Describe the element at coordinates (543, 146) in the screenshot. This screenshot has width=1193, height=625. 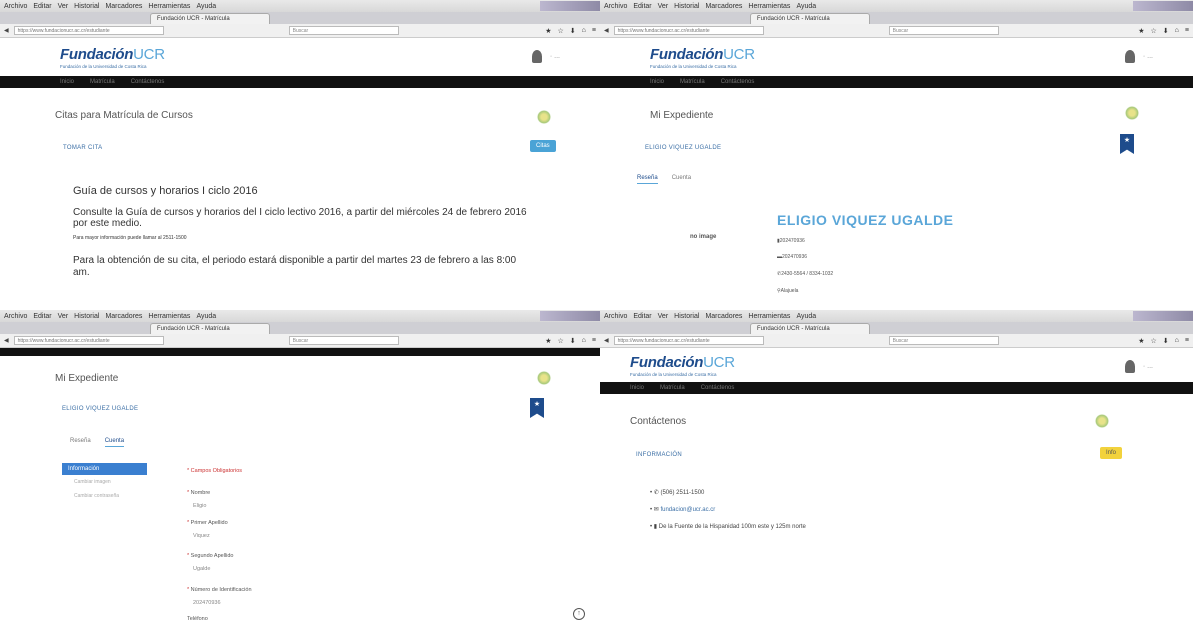
I see `citas-button: Citas` at that location.